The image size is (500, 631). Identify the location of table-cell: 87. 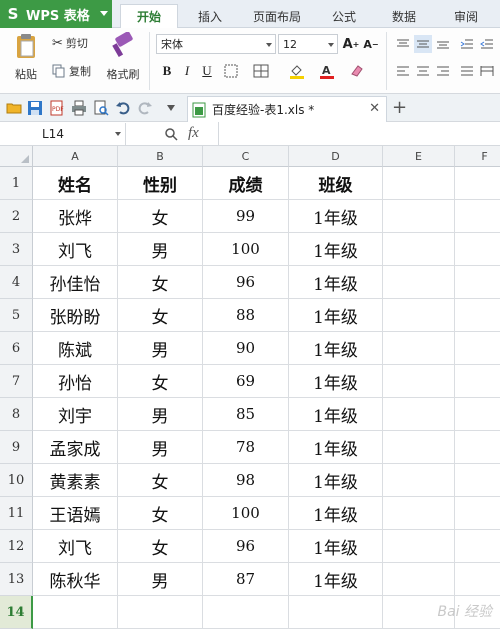
(246, 579).